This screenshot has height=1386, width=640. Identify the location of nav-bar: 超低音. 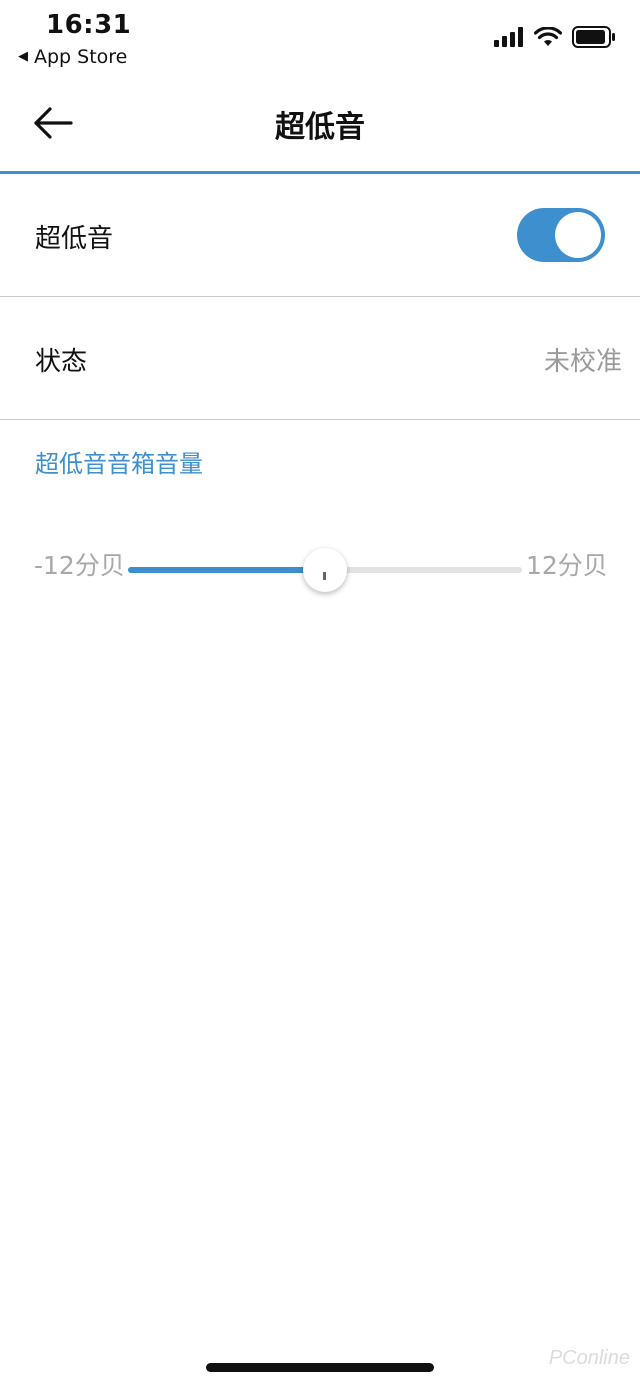
(320, 124).